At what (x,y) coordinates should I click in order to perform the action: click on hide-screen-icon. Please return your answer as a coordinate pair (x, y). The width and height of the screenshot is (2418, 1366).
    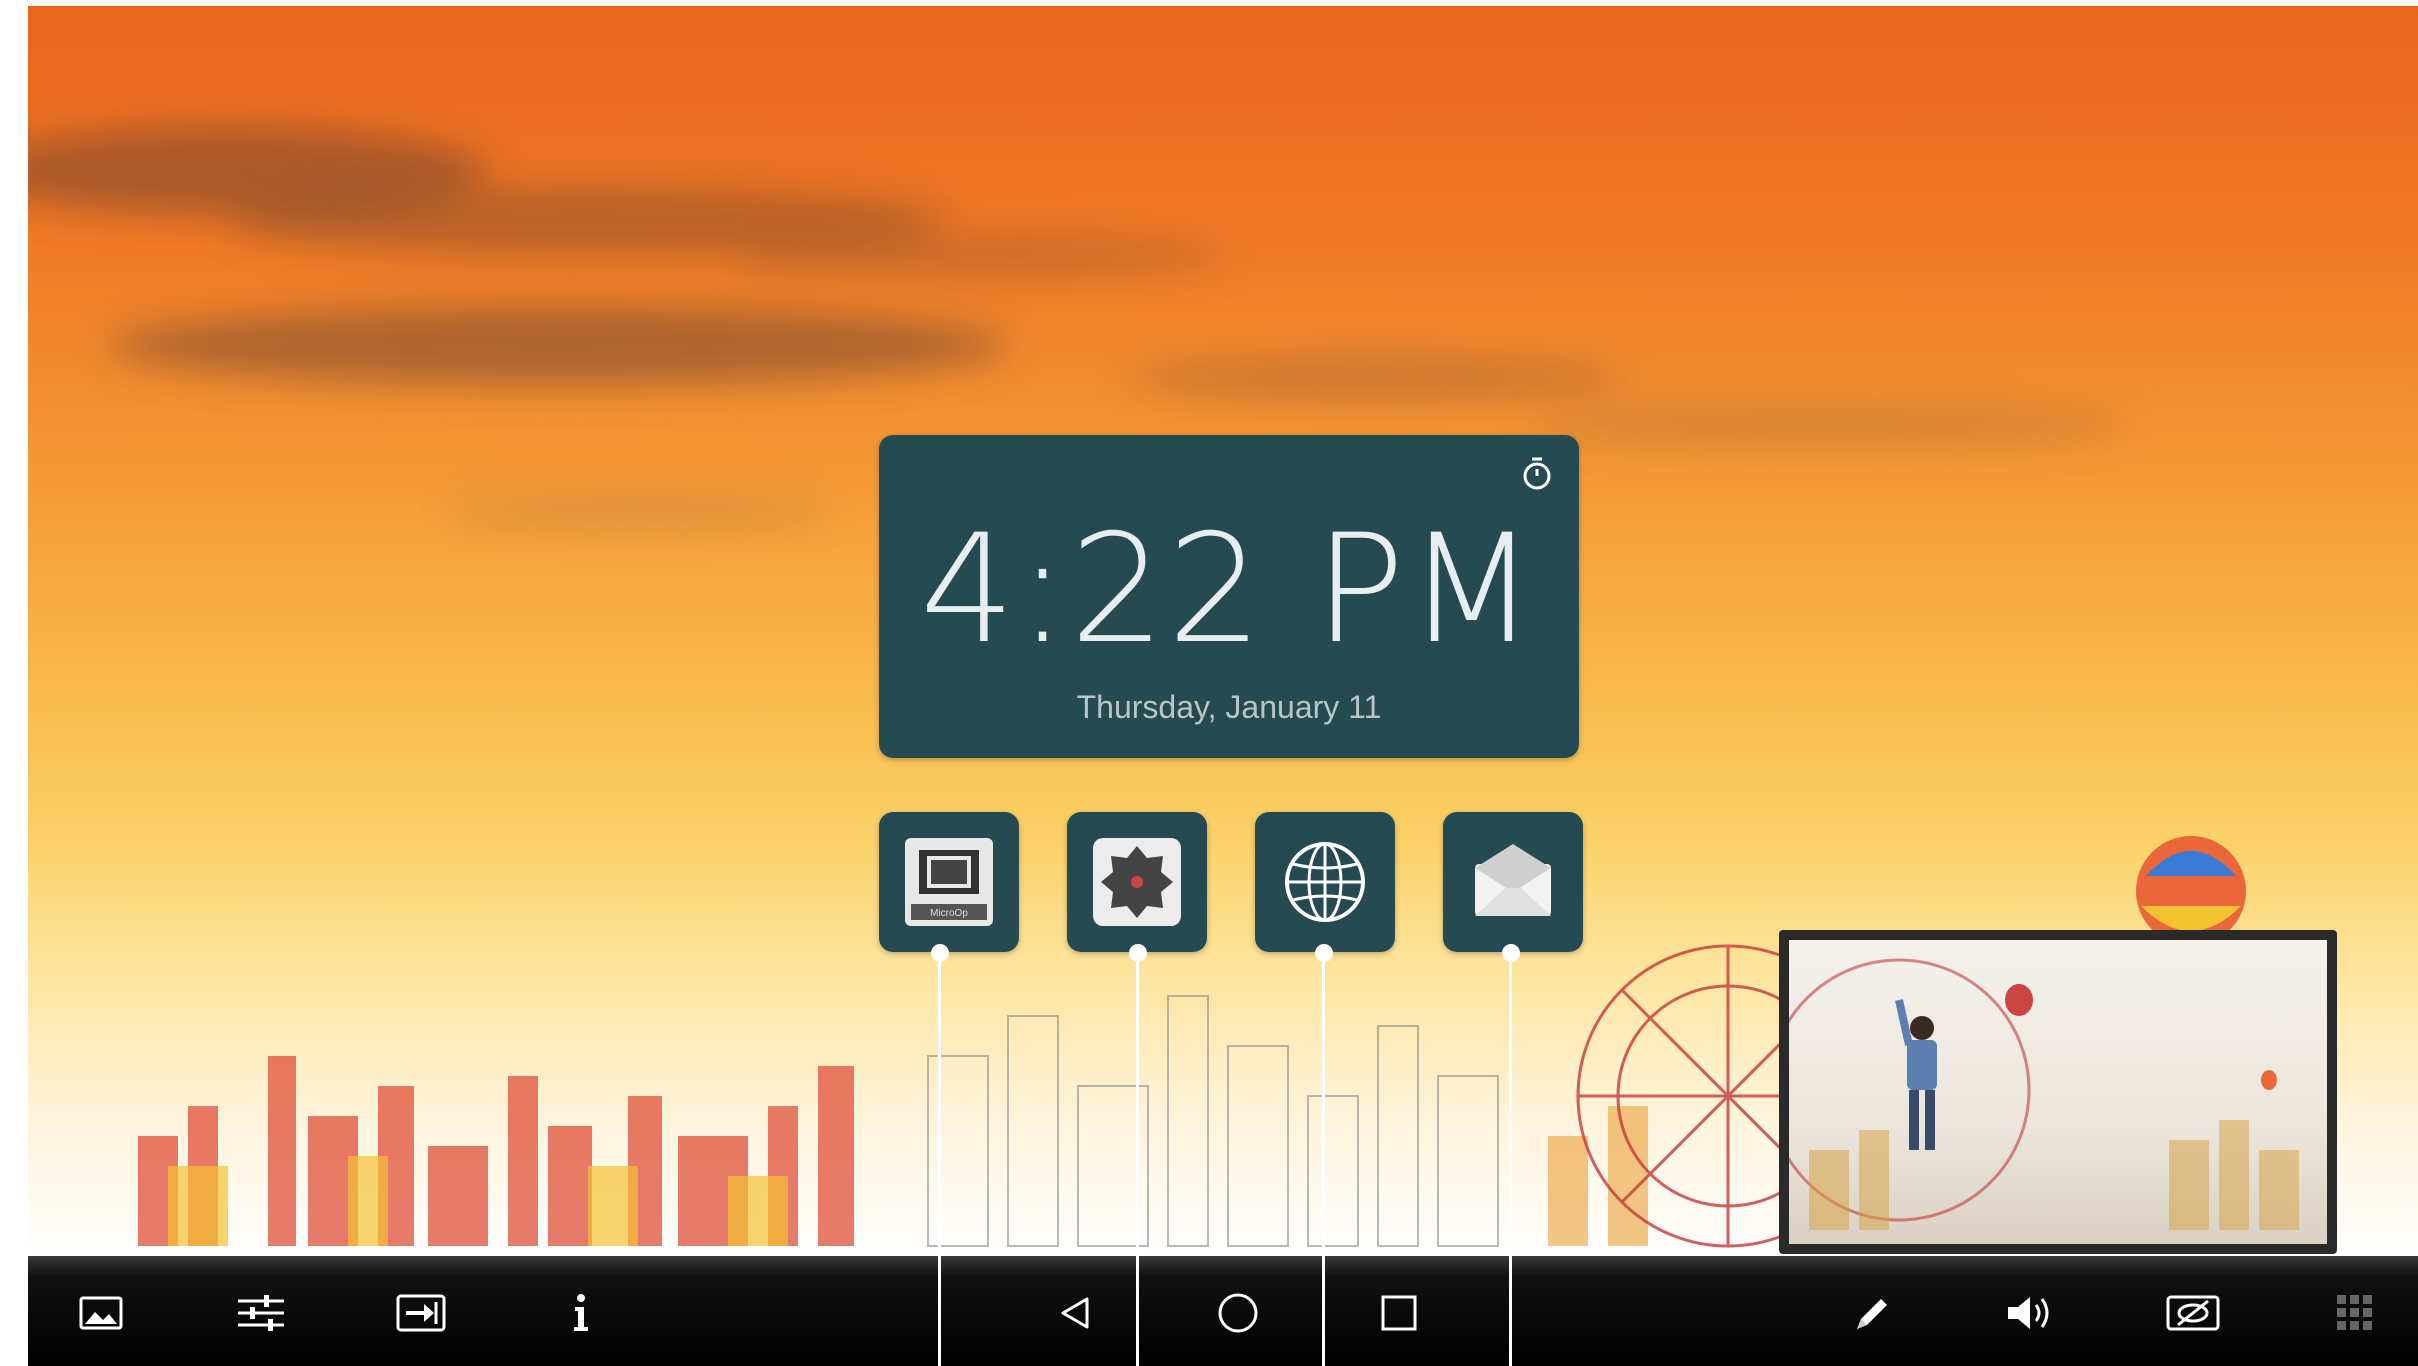
    Looking at the image, I should click on (2193, 1313).